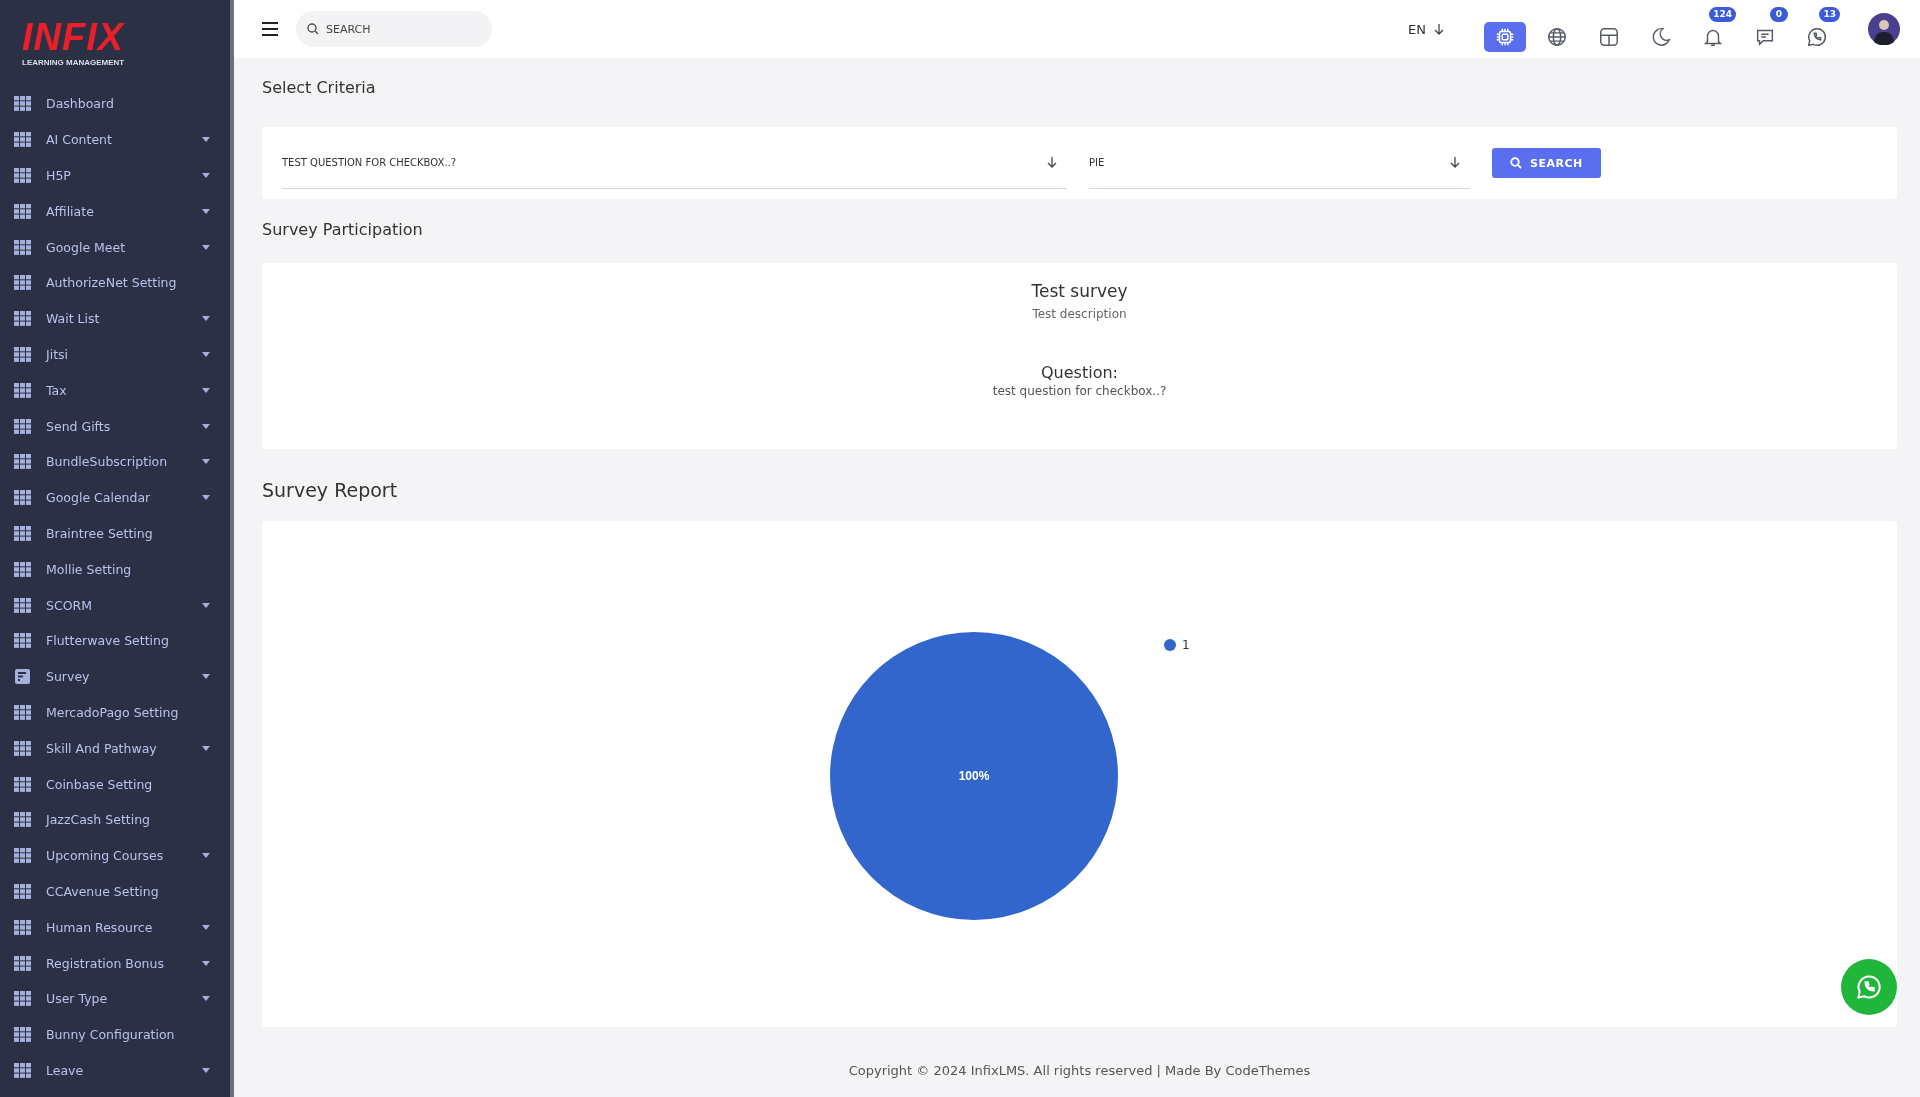  Describe the element at coordinates (1079, 291) in the screenshot. I see `survey-title: Test survey` at that location.